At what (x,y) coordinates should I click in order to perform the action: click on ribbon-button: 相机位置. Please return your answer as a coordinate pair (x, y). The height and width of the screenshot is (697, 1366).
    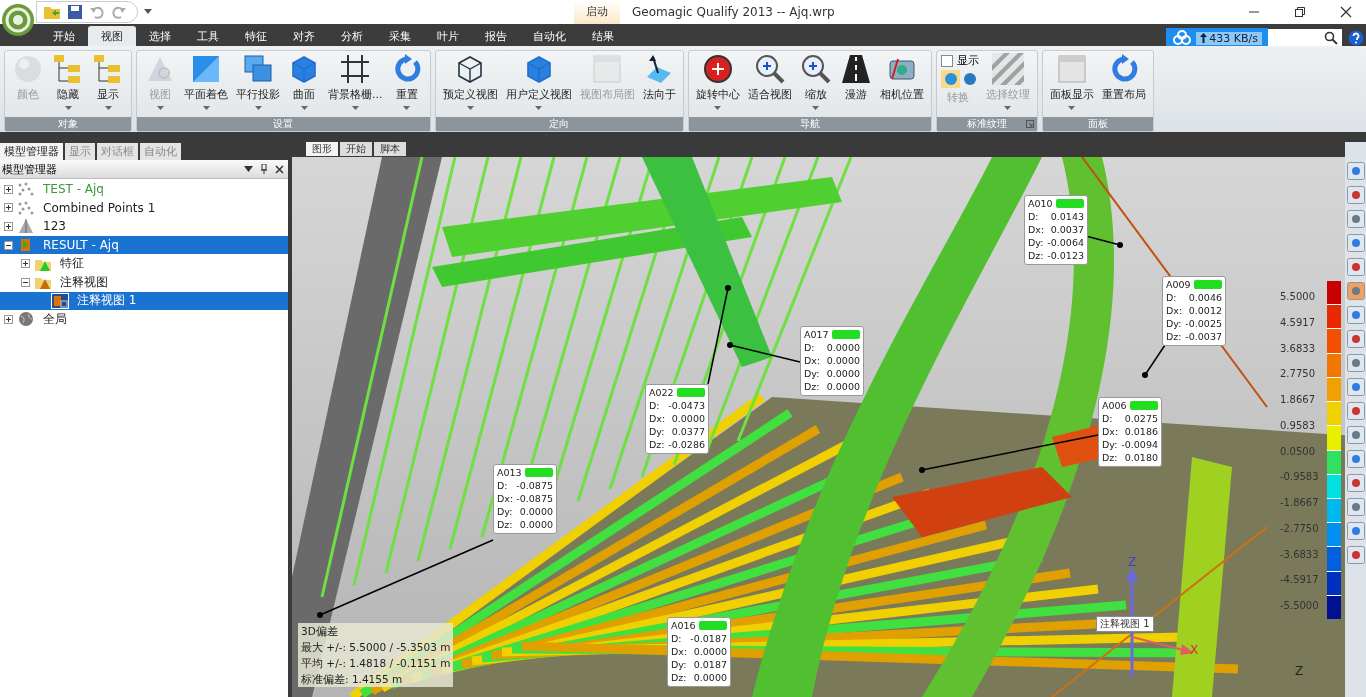
    Looking at the image, I should click on (901, 77).